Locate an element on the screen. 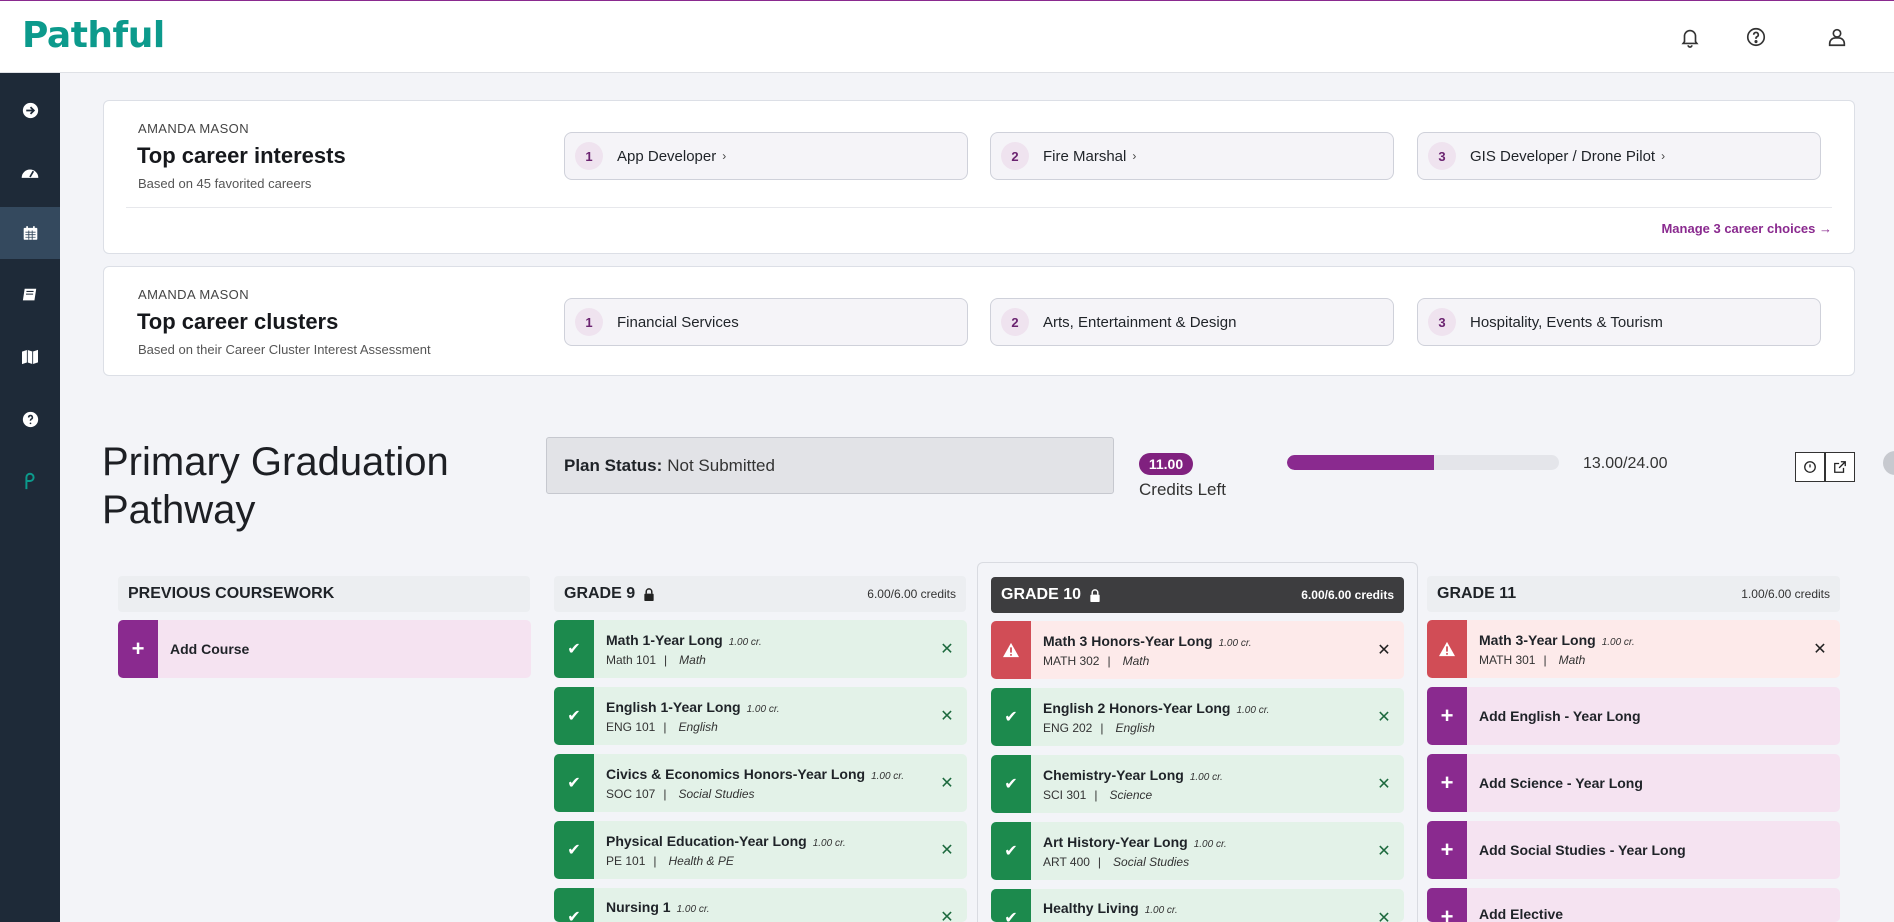  add-label: Add English - Year Long is located at coordinates (1560, 716).